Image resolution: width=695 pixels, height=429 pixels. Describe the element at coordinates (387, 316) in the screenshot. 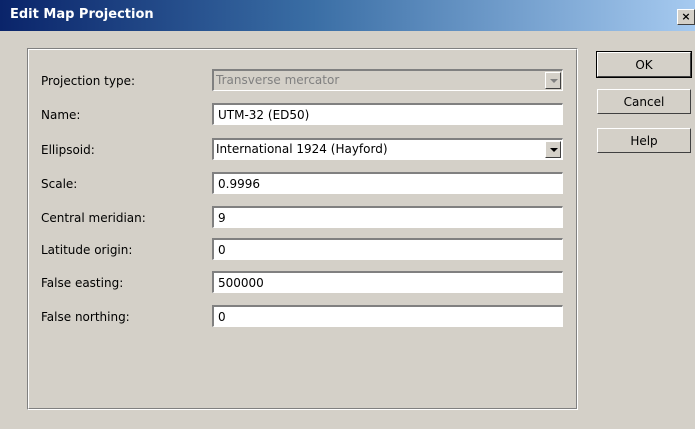

I see `false-northing-field` at that location.